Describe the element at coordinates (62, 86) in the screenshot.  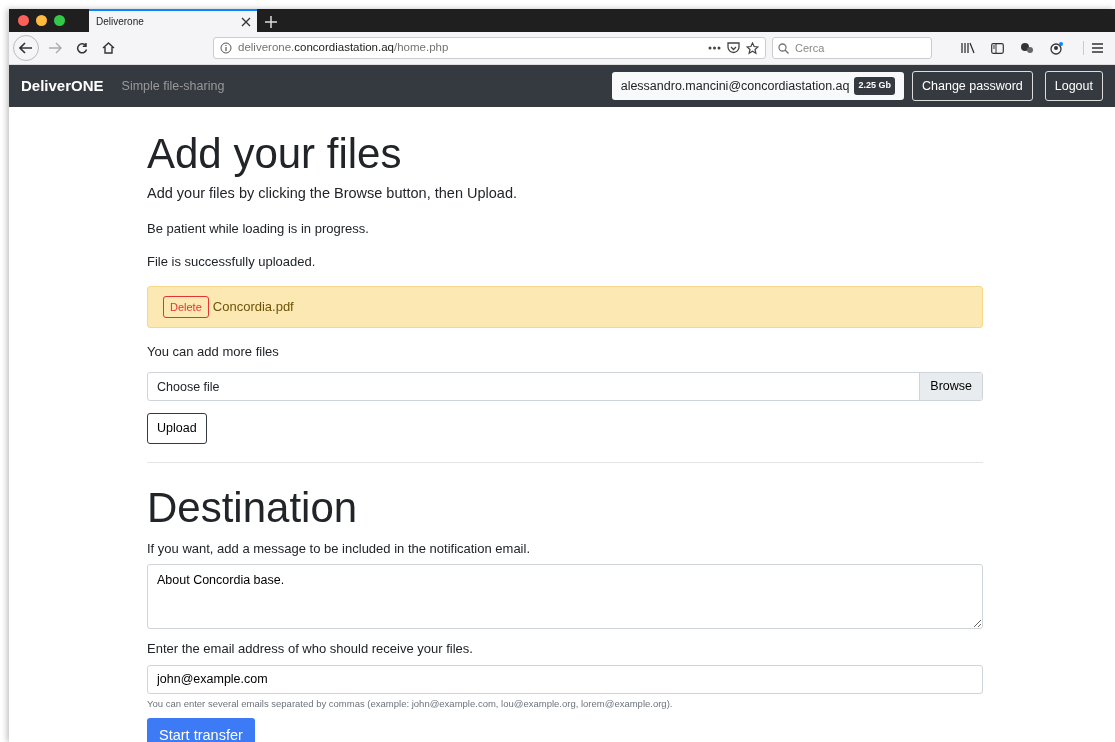
I see `brand-logo: DeliverONE` at that location.